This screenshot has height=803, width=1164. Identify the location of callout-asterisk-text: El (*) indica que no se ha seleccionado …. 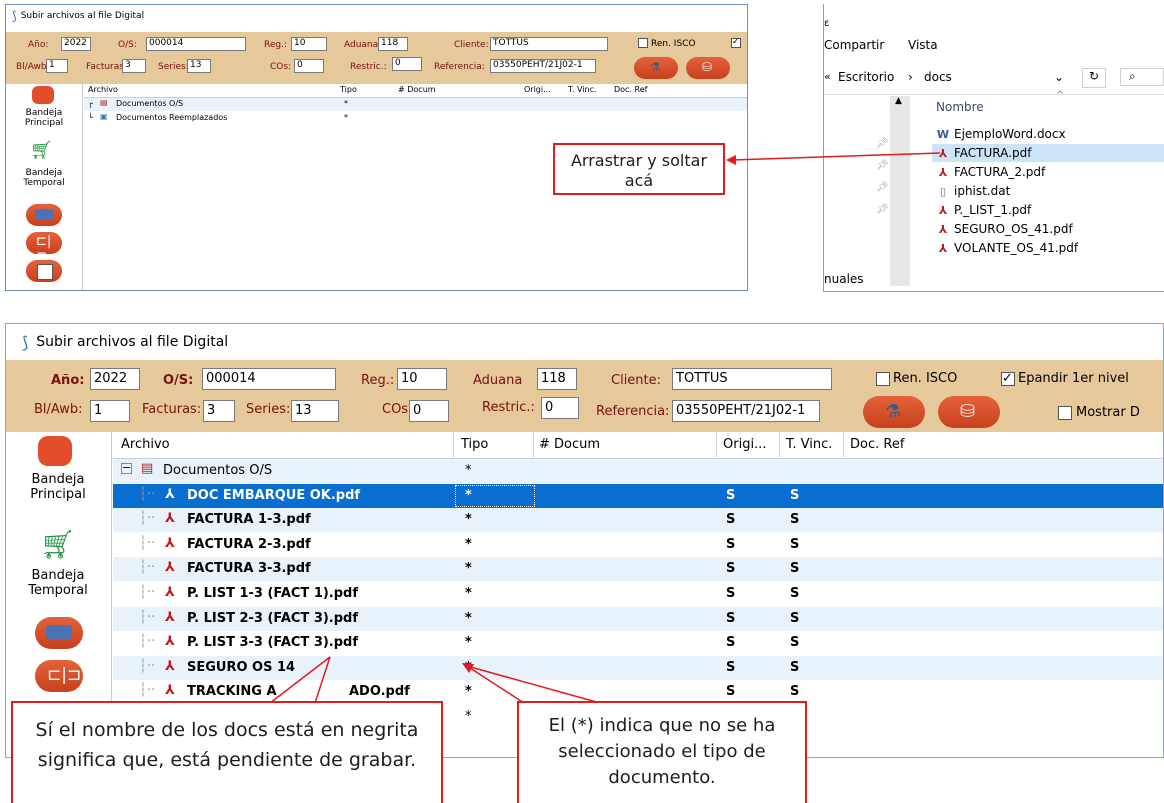
(662, 751).